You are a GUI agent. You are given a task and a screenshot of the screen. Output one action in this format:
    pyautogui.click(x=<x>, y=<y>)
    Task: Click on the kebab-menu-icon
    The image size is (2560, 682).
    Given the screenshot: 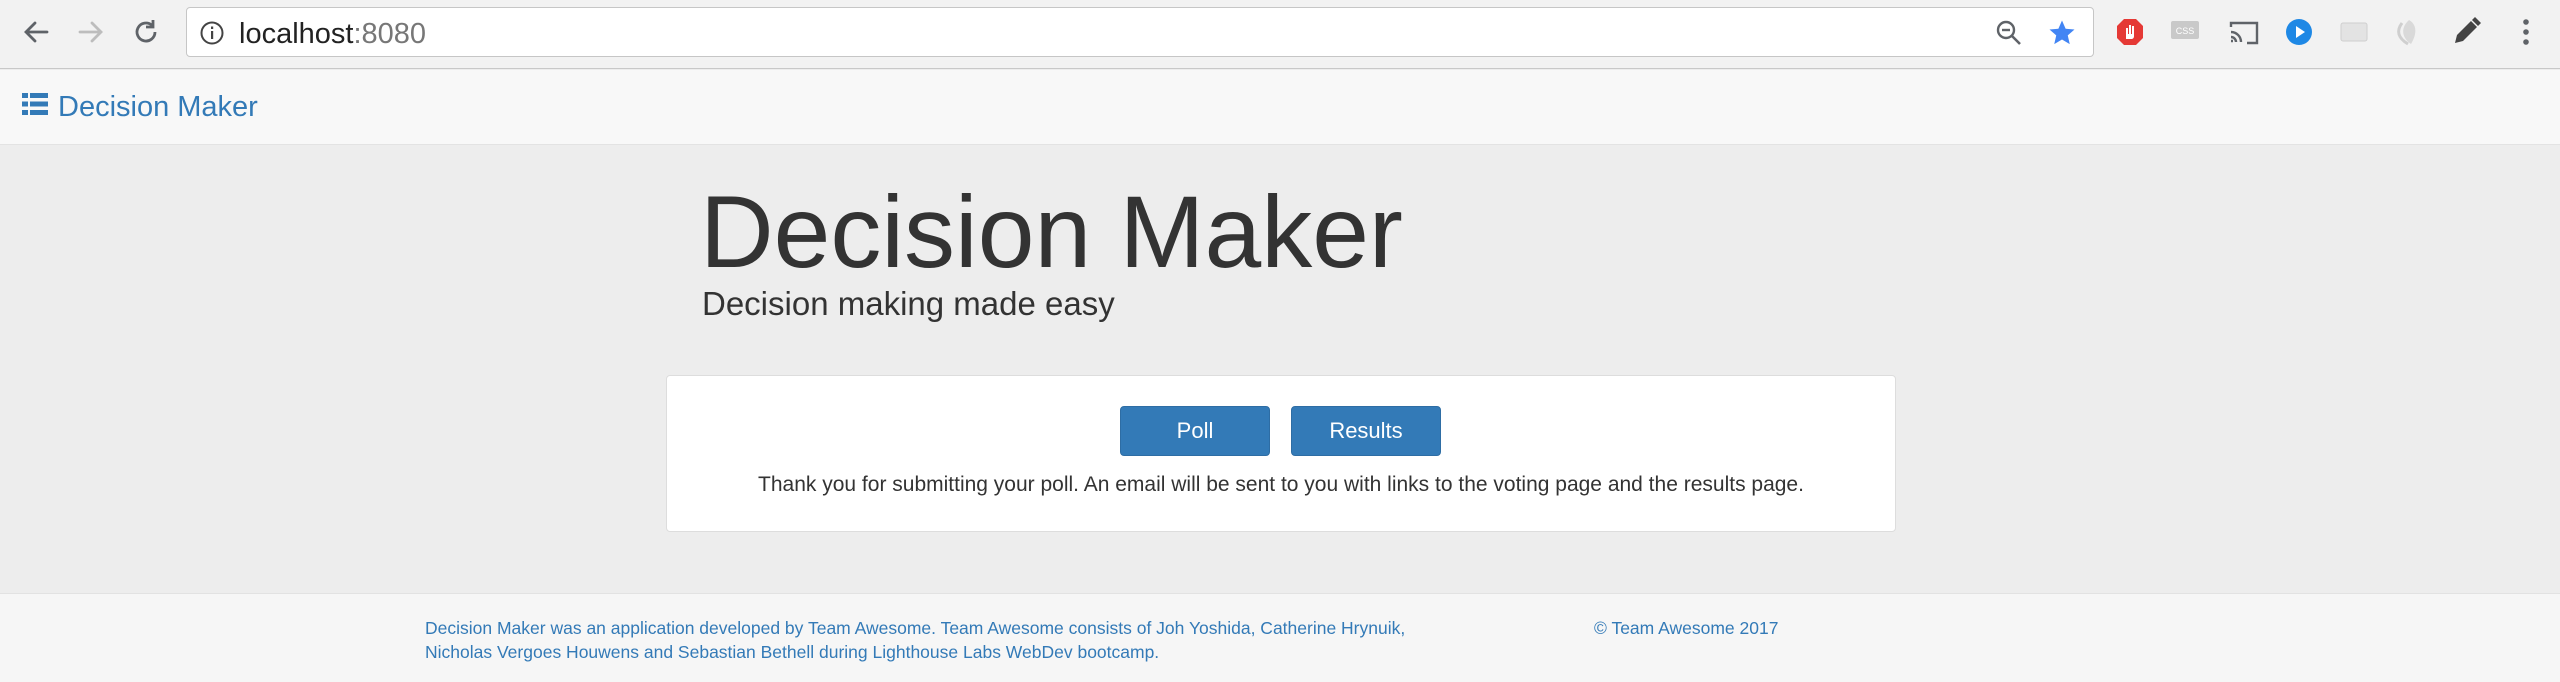 What is the action you would take?
    pyautogui.click(x=2526, y=32)
    